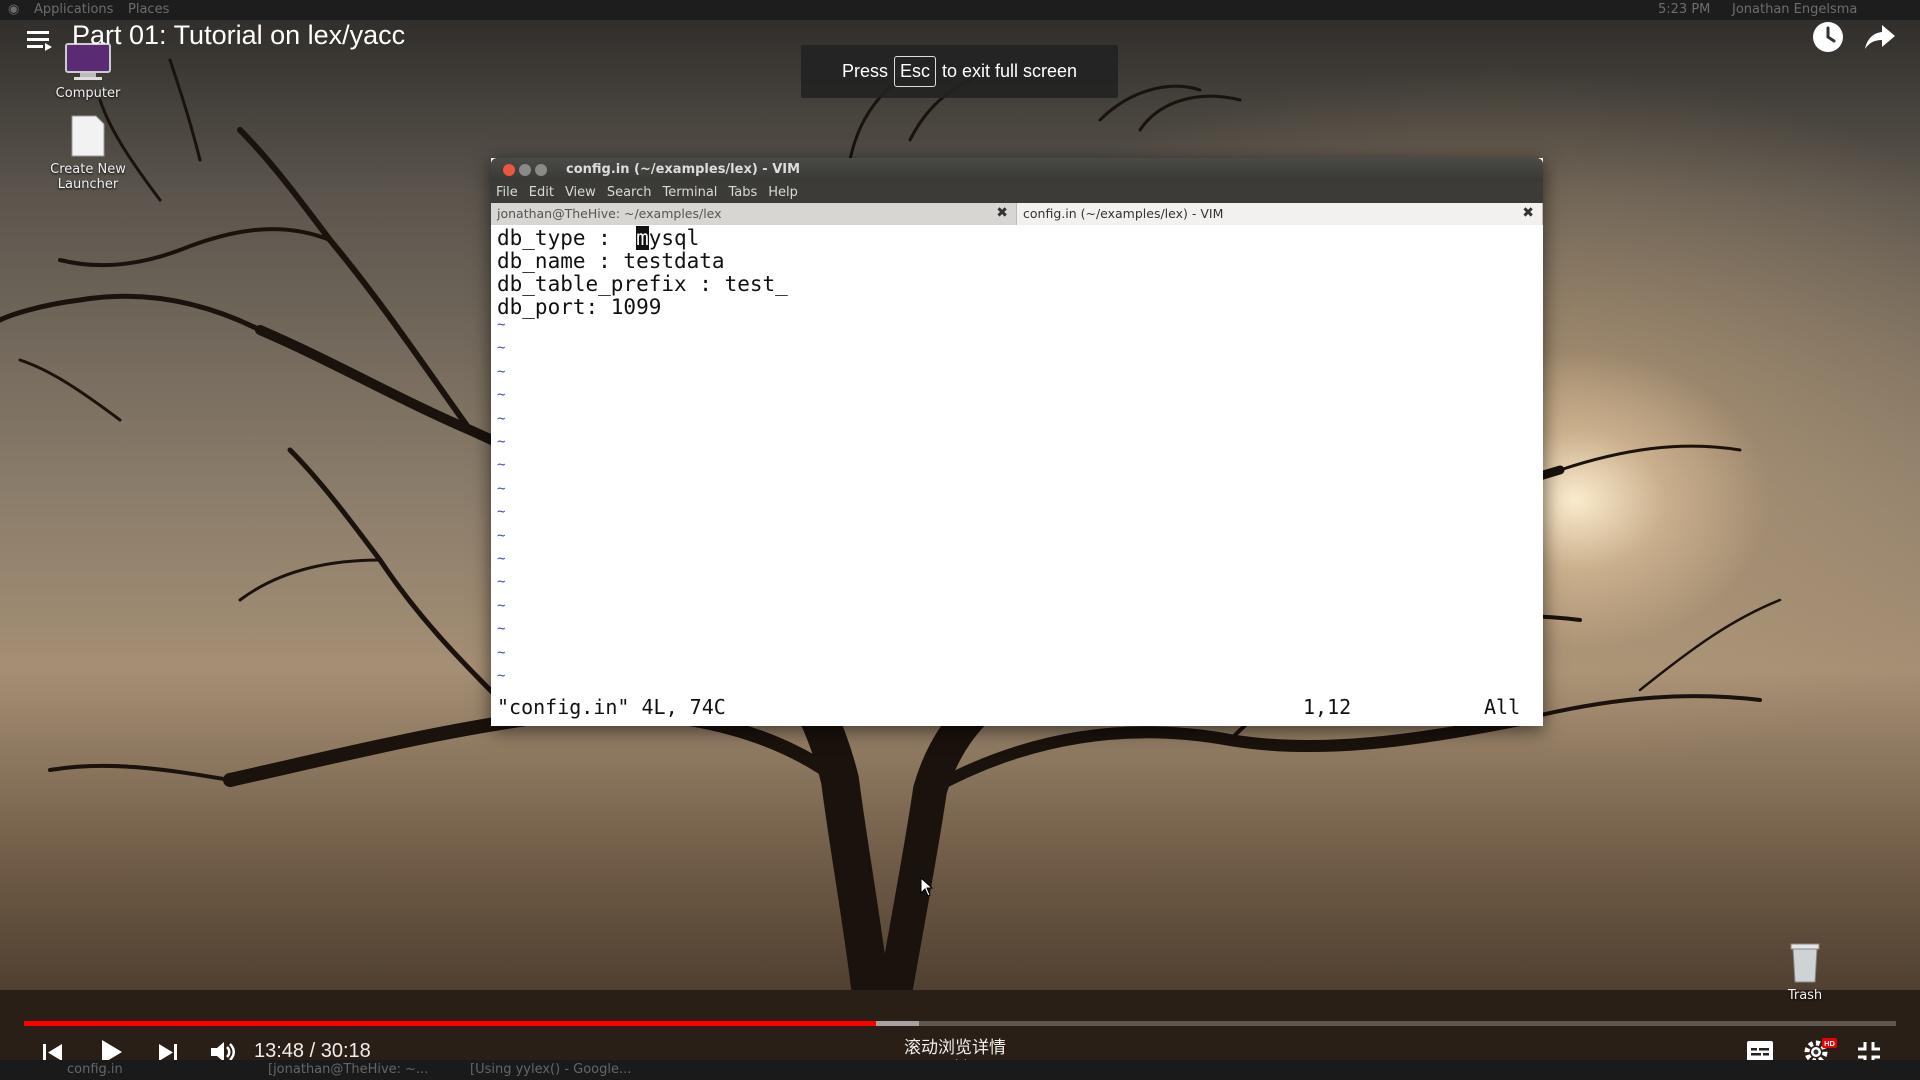  I want to click on tab-shell: jonathan@TheHive: ~/examples/lex ✖, so click(754, 214).